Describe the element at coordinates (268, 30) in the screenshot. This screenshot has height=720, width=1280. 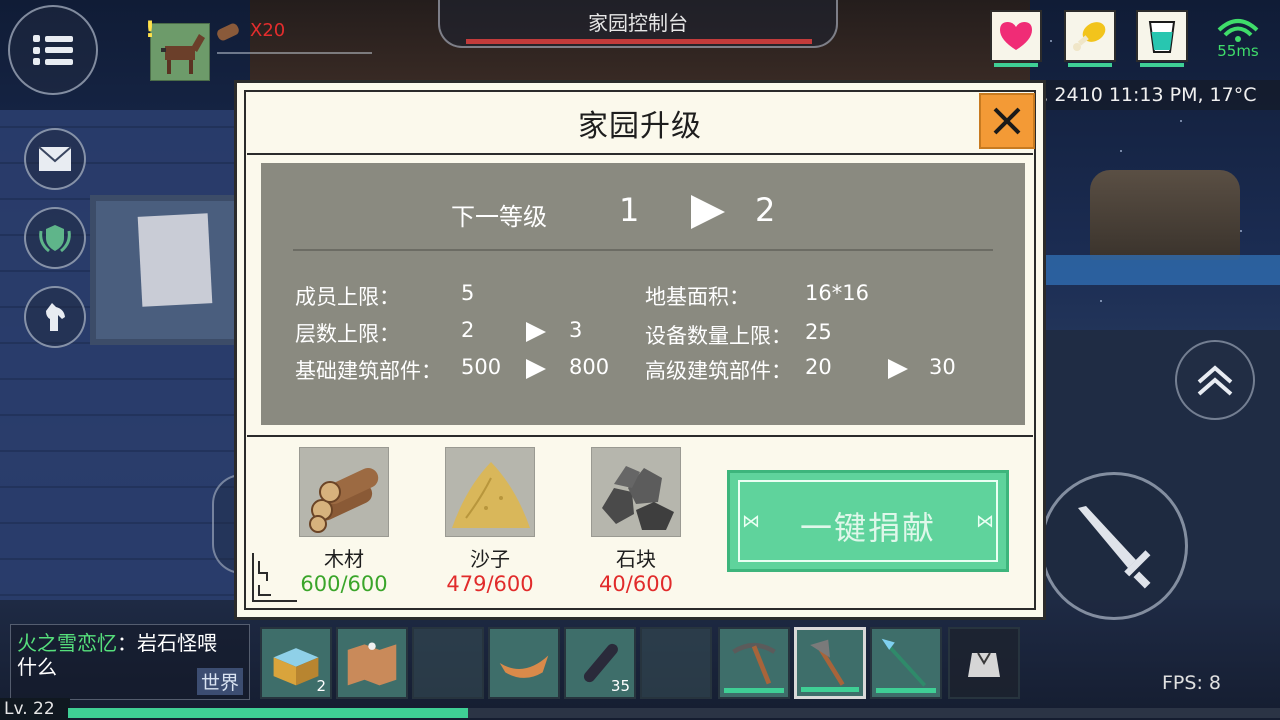
I see `quest-count: X20` at that location.